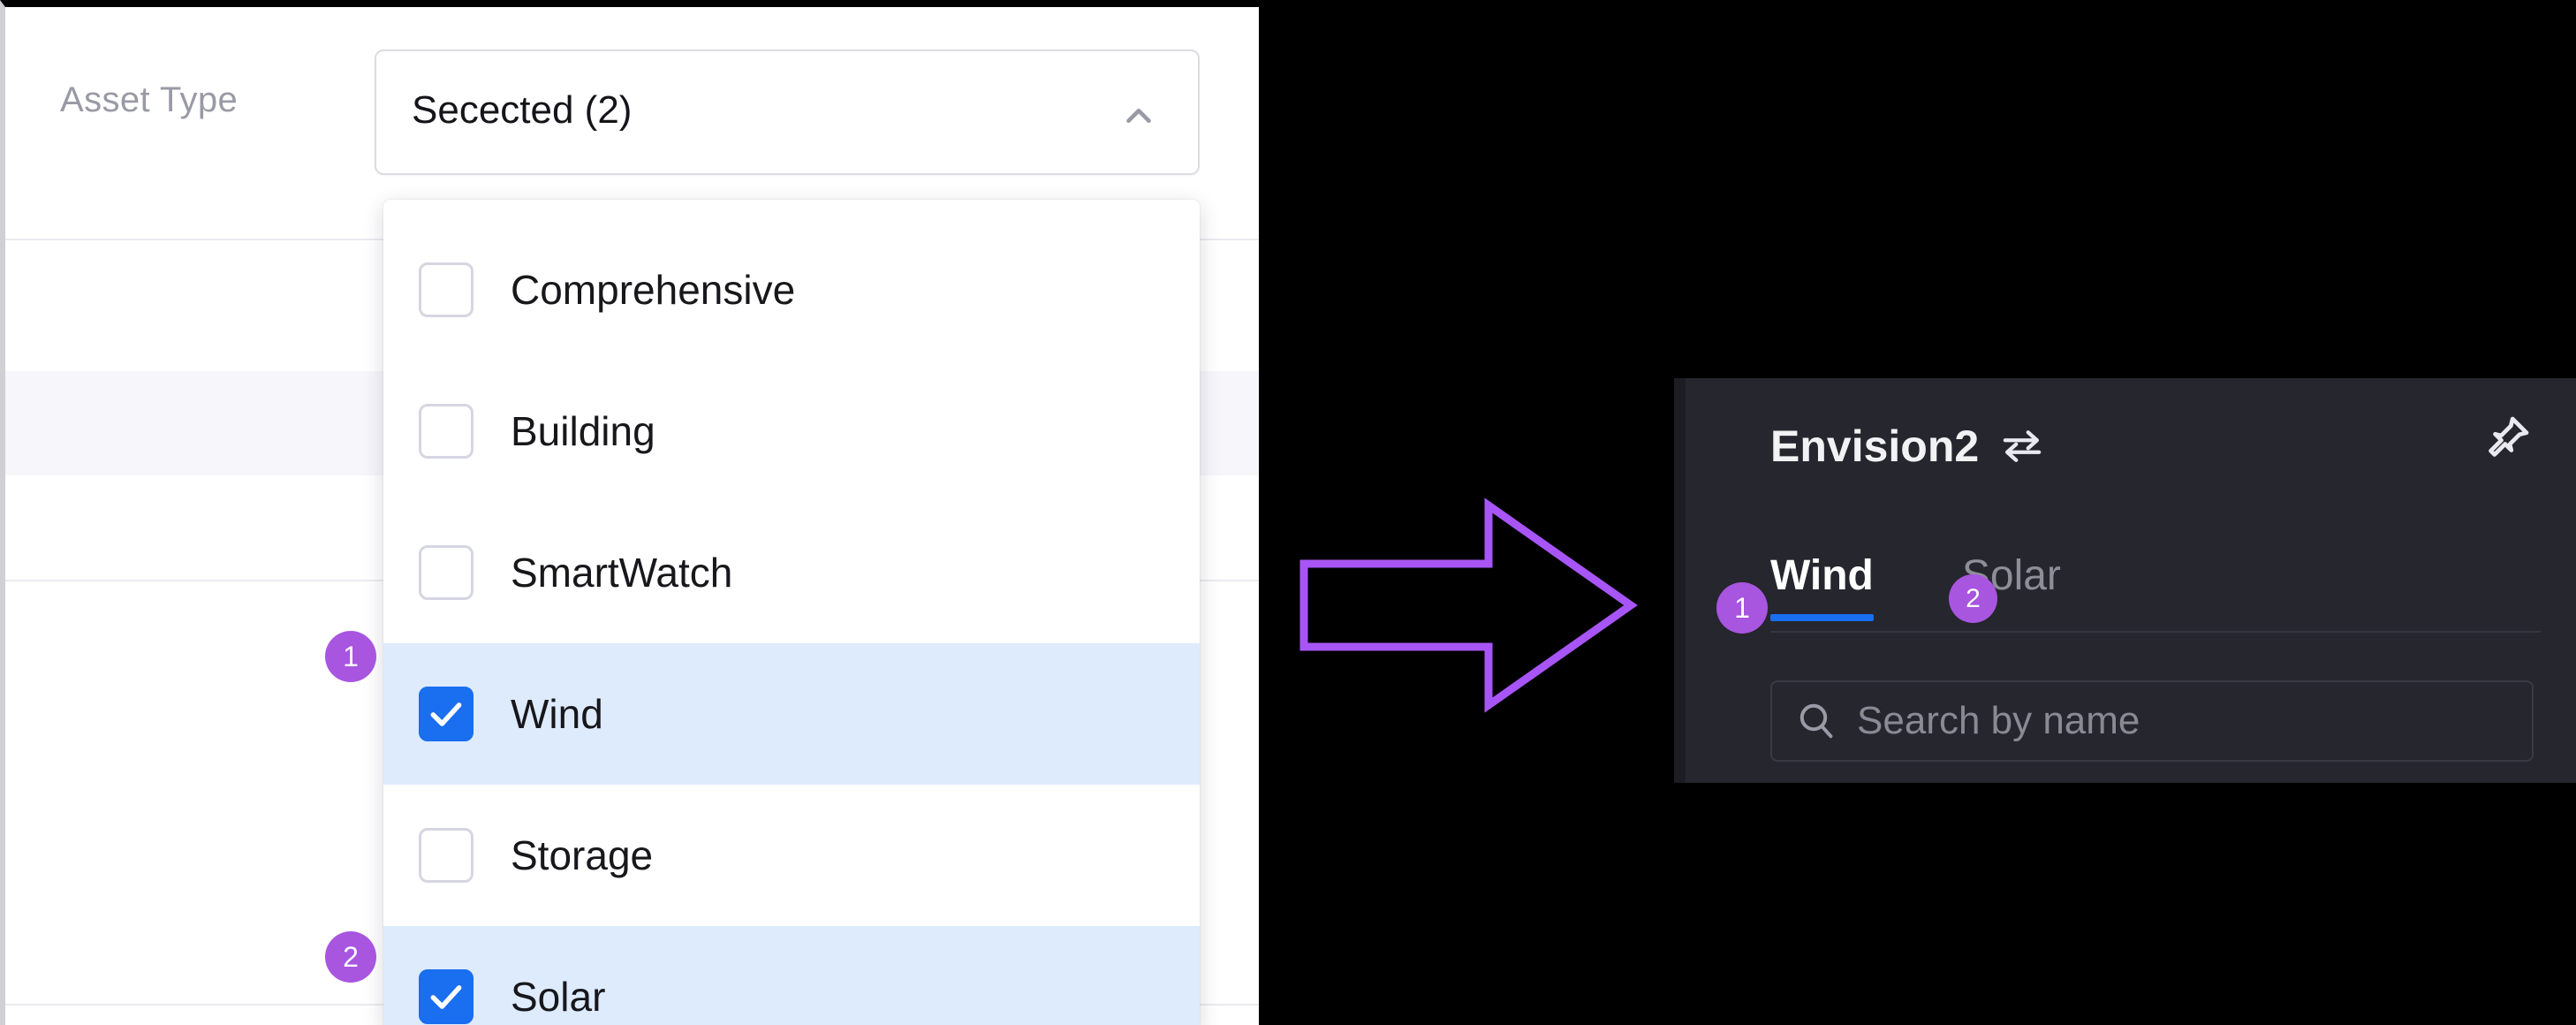 The image size is (2576, 1025). Describe the element at coordinates (1466, 605) in the screenshot. I see `right-arrow-outline-icon` at that location.